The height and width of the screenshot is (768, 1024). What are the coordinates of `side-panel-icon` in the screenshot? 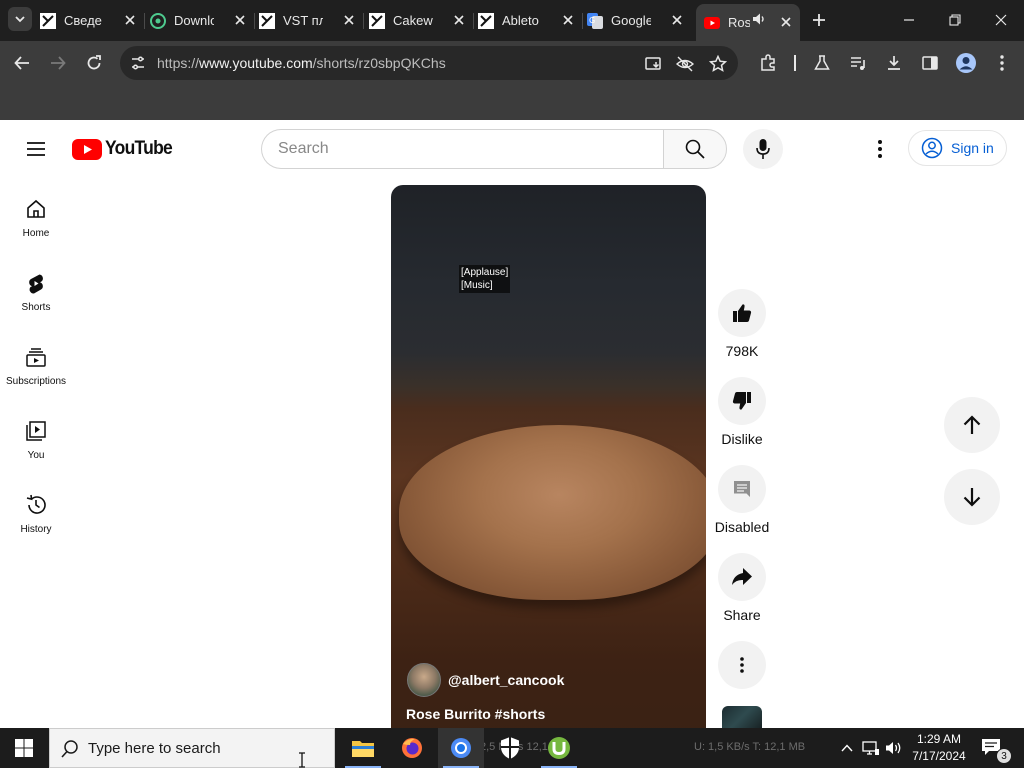 It's located at (930, 63).